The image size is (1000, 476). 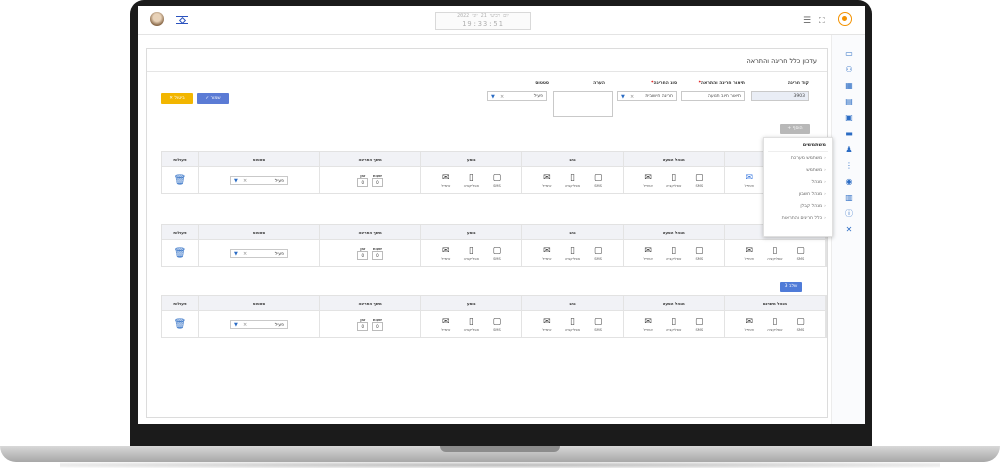 I want to click on menu-item-system-user: ‹משתמש מערכת, so click(x=798, y=158).